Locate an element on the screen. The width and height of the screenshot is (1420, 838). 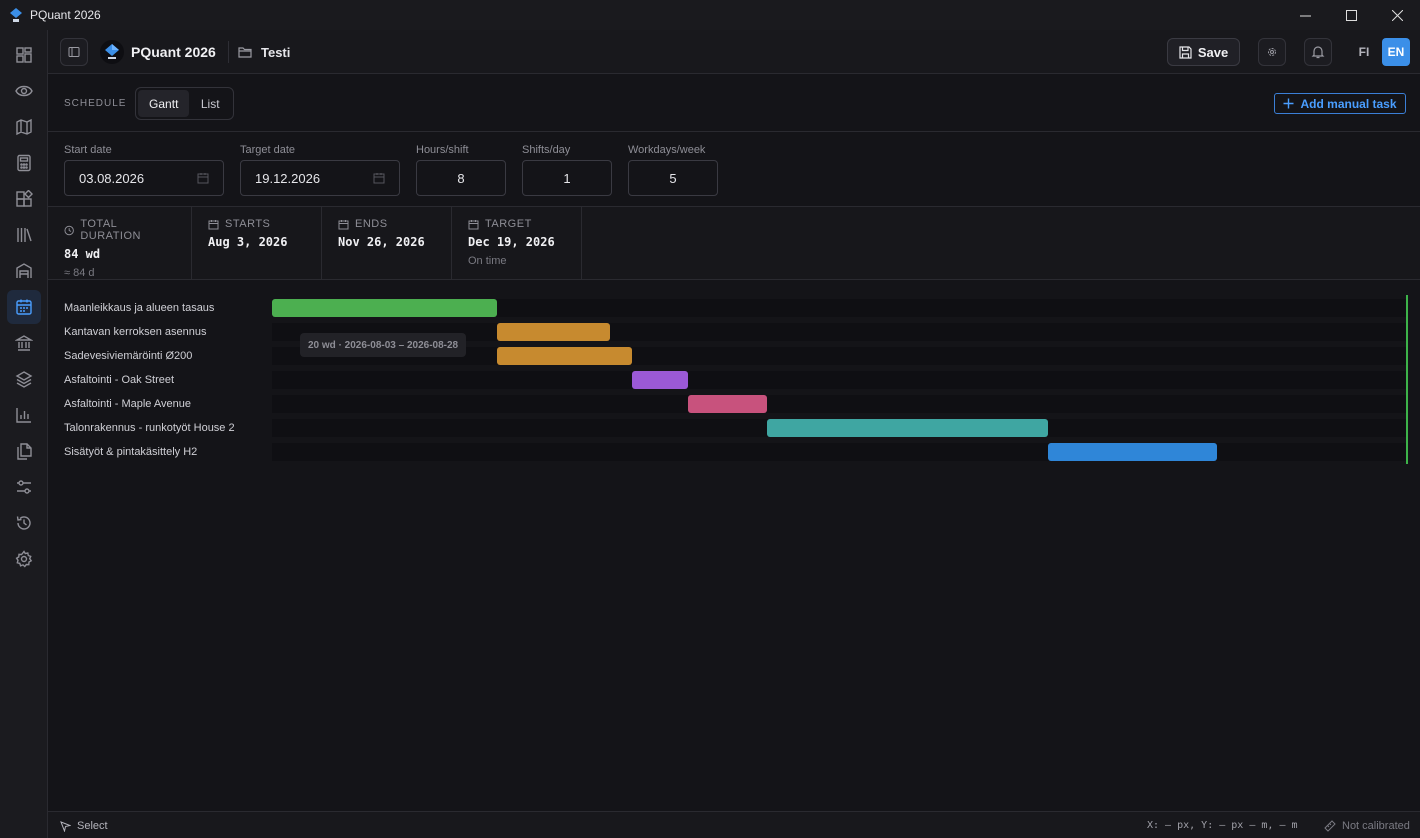
calculator-icon is located at coordinates (24, 163).